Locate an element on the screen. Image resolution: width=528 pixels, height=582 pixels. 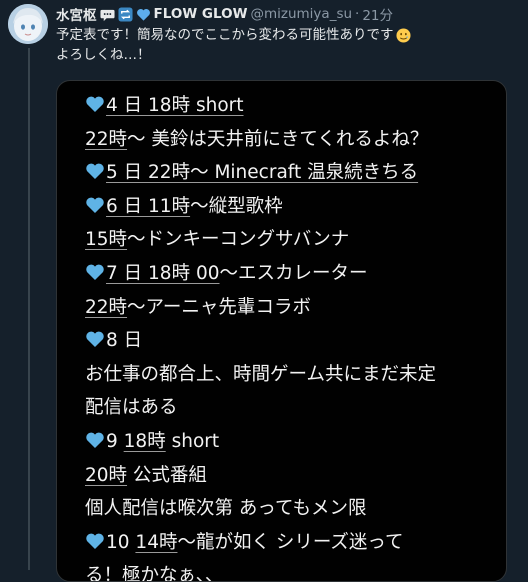
avatar is located at coordinates (28, 24).